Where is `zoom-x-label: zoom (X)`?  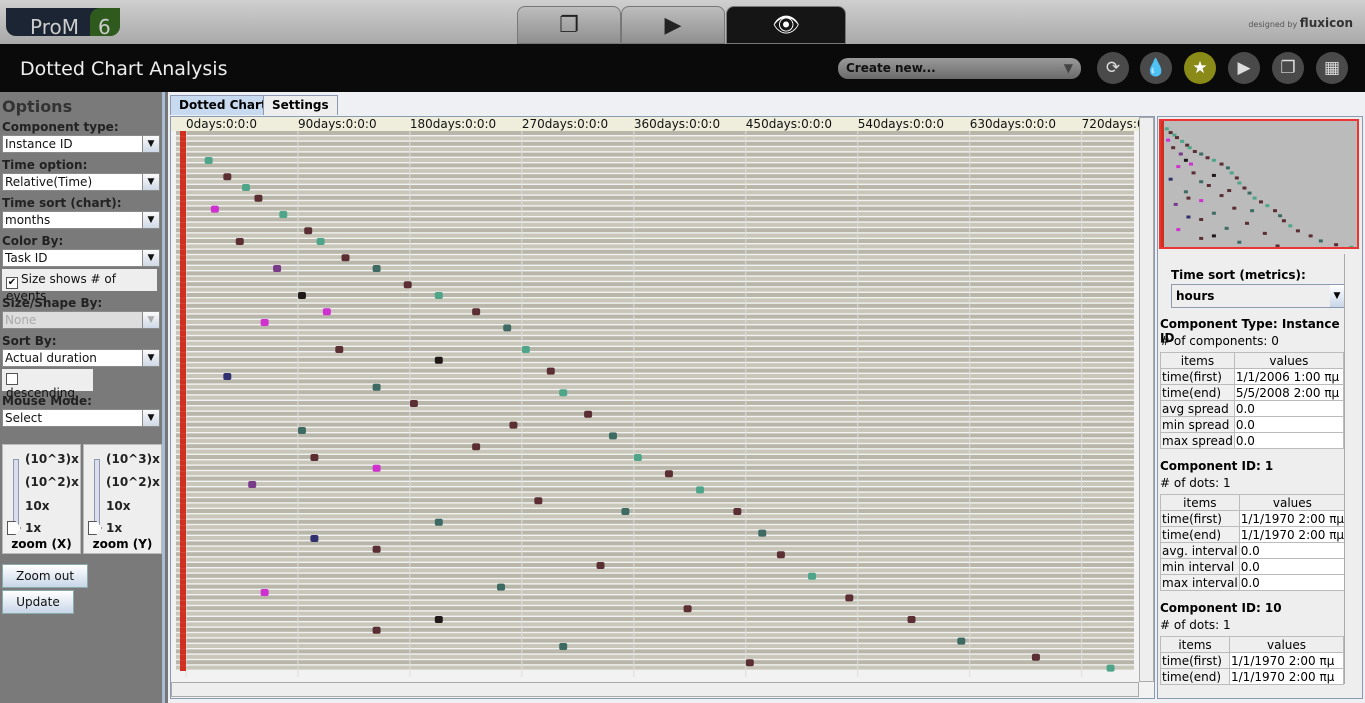
zoom-x-label: zoom (X) is located at coordinates (41, 544).